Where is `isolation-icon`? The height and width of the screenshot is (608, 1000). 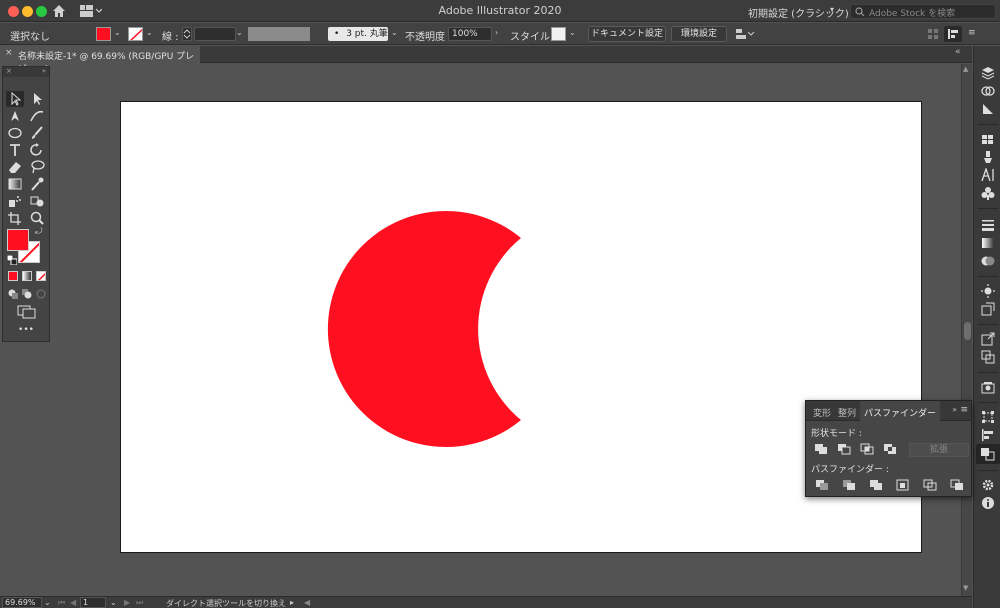
isolation-icon is located at coordinates (933, 34).